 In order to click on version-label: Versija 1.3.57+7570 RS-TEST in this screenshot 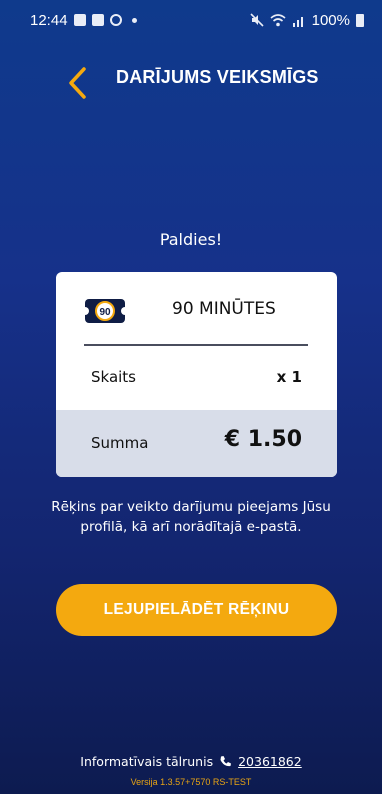, I will do `click(191, 782)`.